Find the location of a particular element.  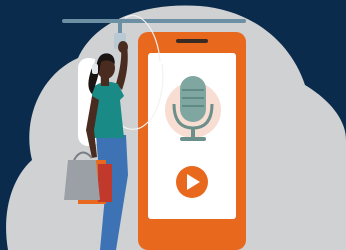

handrail-strap is located at coordinates (120, 28).